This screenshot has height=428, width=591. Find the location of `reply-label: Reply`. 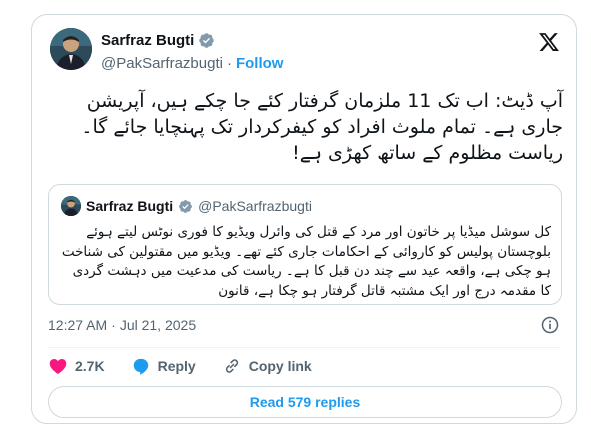

reply-label: Reply is located at coordinates (176, 366).